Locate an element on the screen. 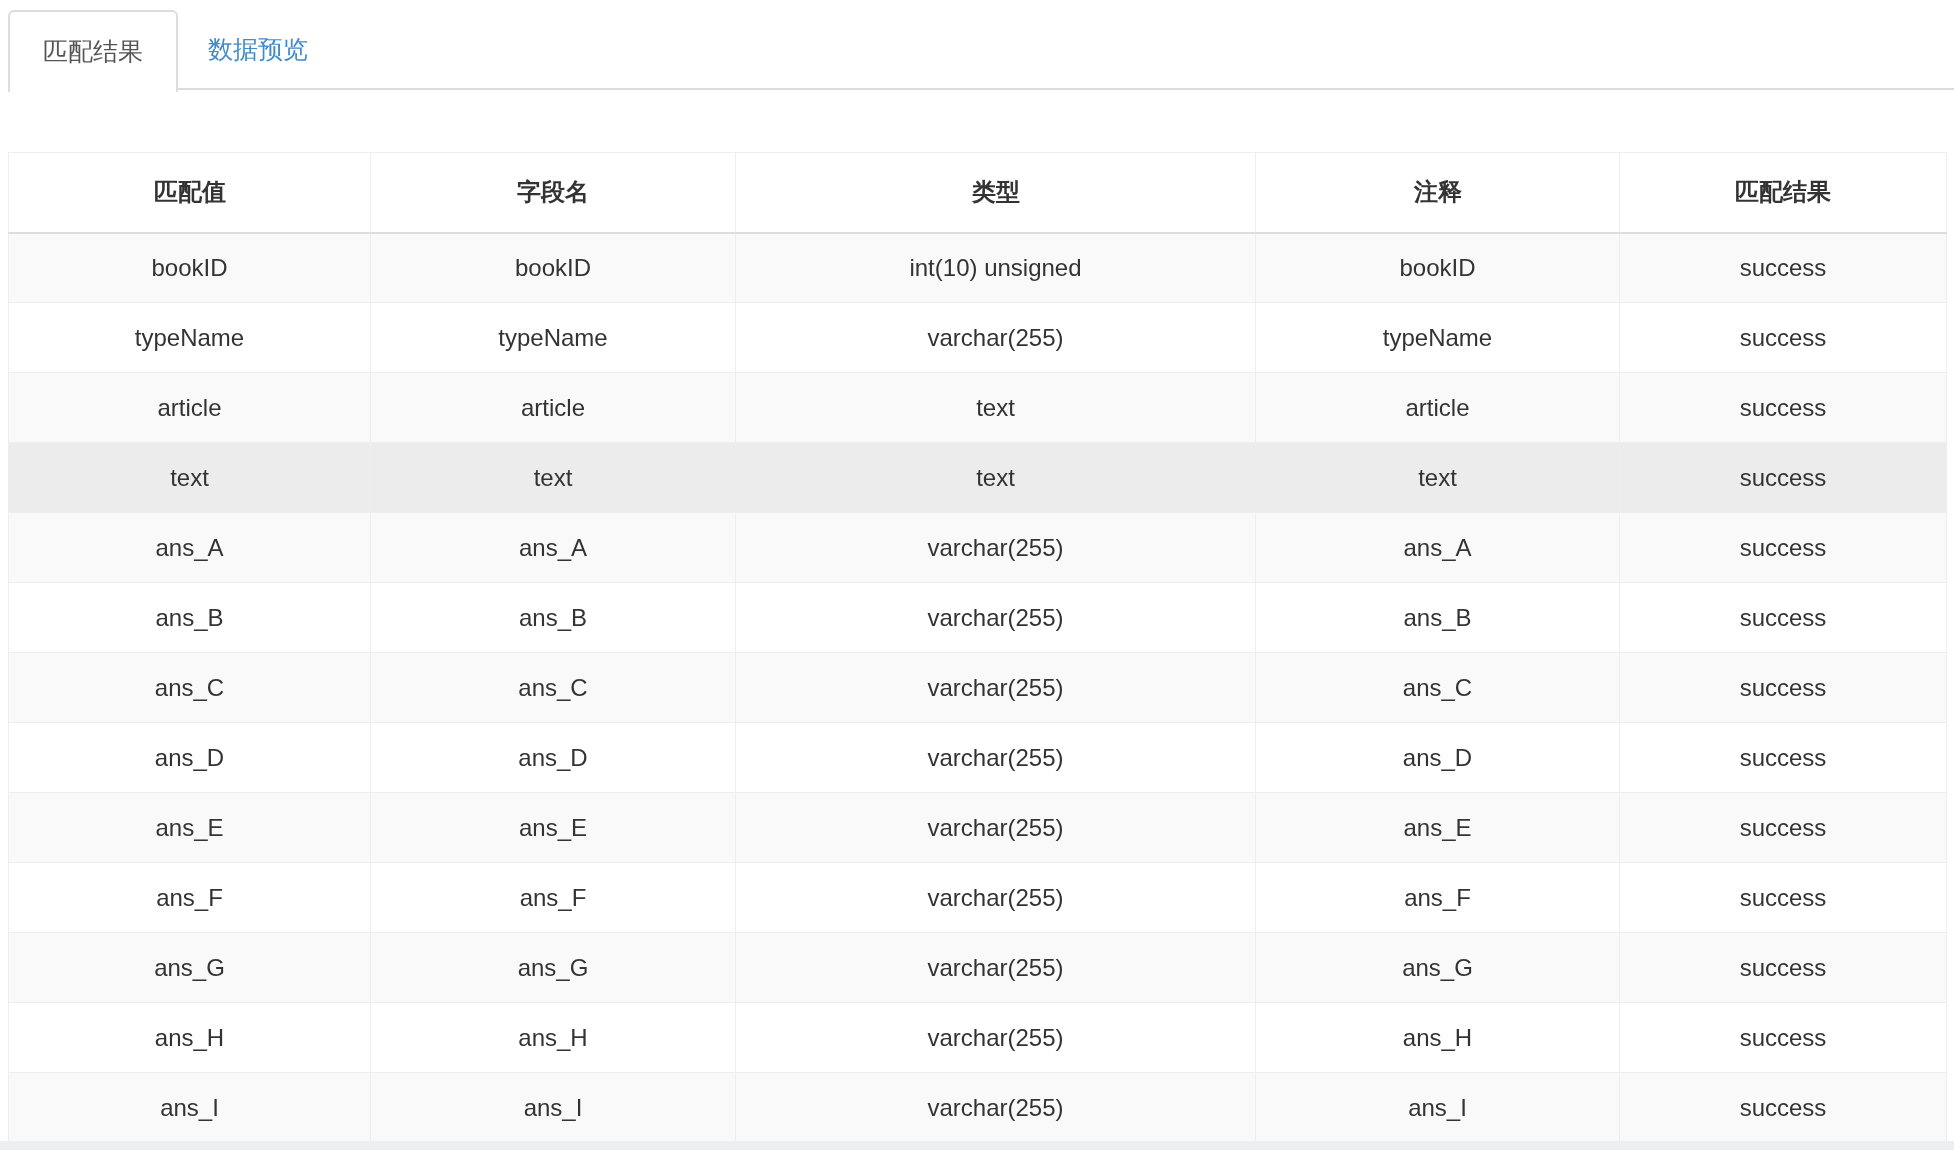  tab: 匹配结果 is located at coordinates (93, 51).